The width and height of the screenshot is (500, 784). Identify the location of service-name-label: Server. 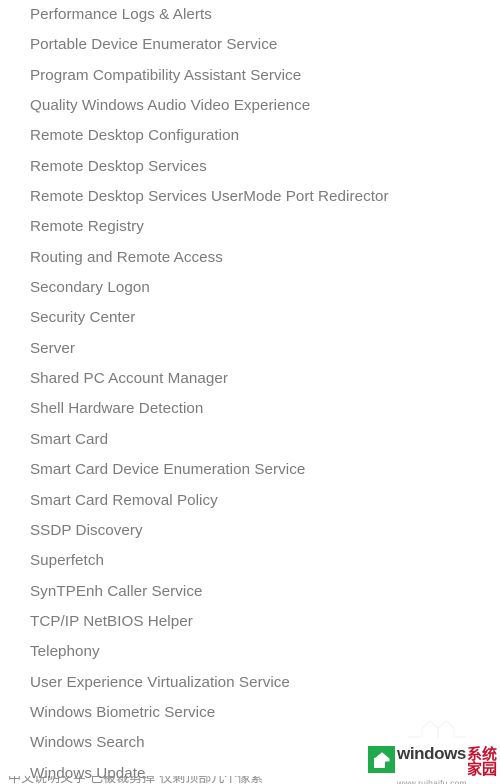
(53, 348).